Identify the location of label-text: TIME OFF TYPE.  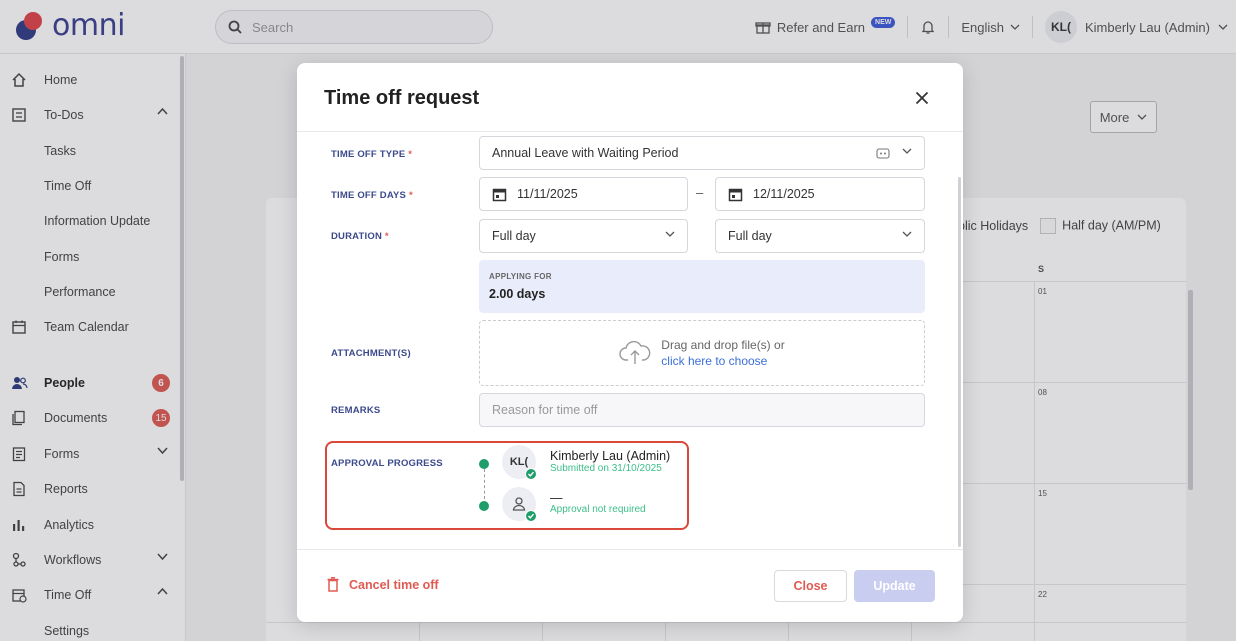
(368, 154).